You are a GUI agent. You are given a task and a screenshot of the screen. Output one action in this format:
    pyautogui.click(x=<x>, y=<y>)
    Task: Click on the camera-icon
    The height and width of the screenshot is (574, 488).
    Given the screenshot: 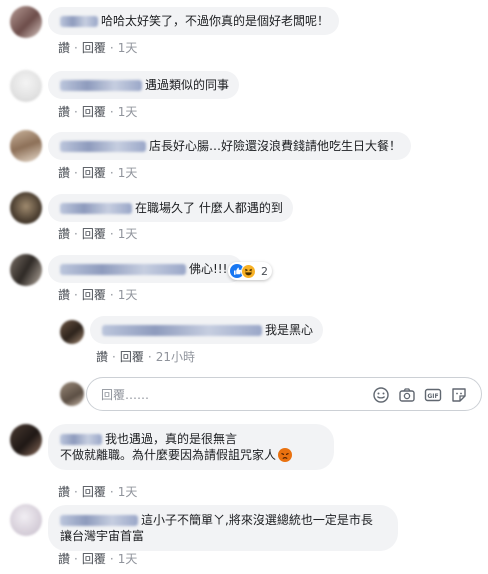 What is the action you would take?
    pyautogui.click(x=407, y=395)
    